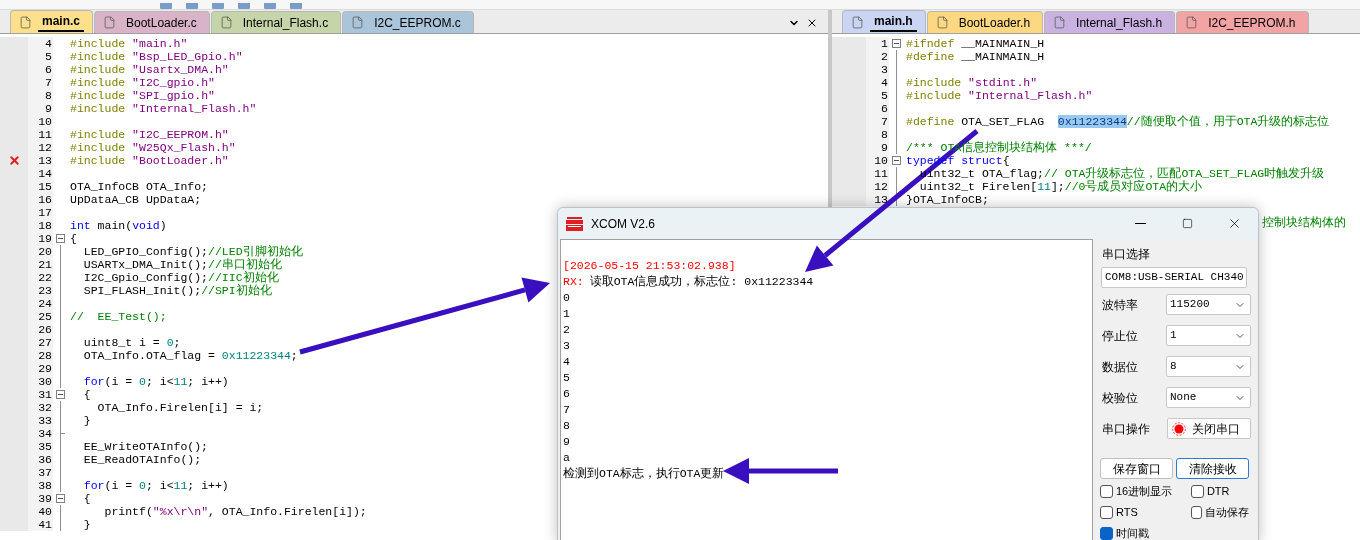 The height and width of the screenshot is (540, 1360). What do you see at coordinates (644, 474) in the screenshot?
I see `received-text: 检测到OTA标志，执行OTA更新` at bounding box center [644, 474].